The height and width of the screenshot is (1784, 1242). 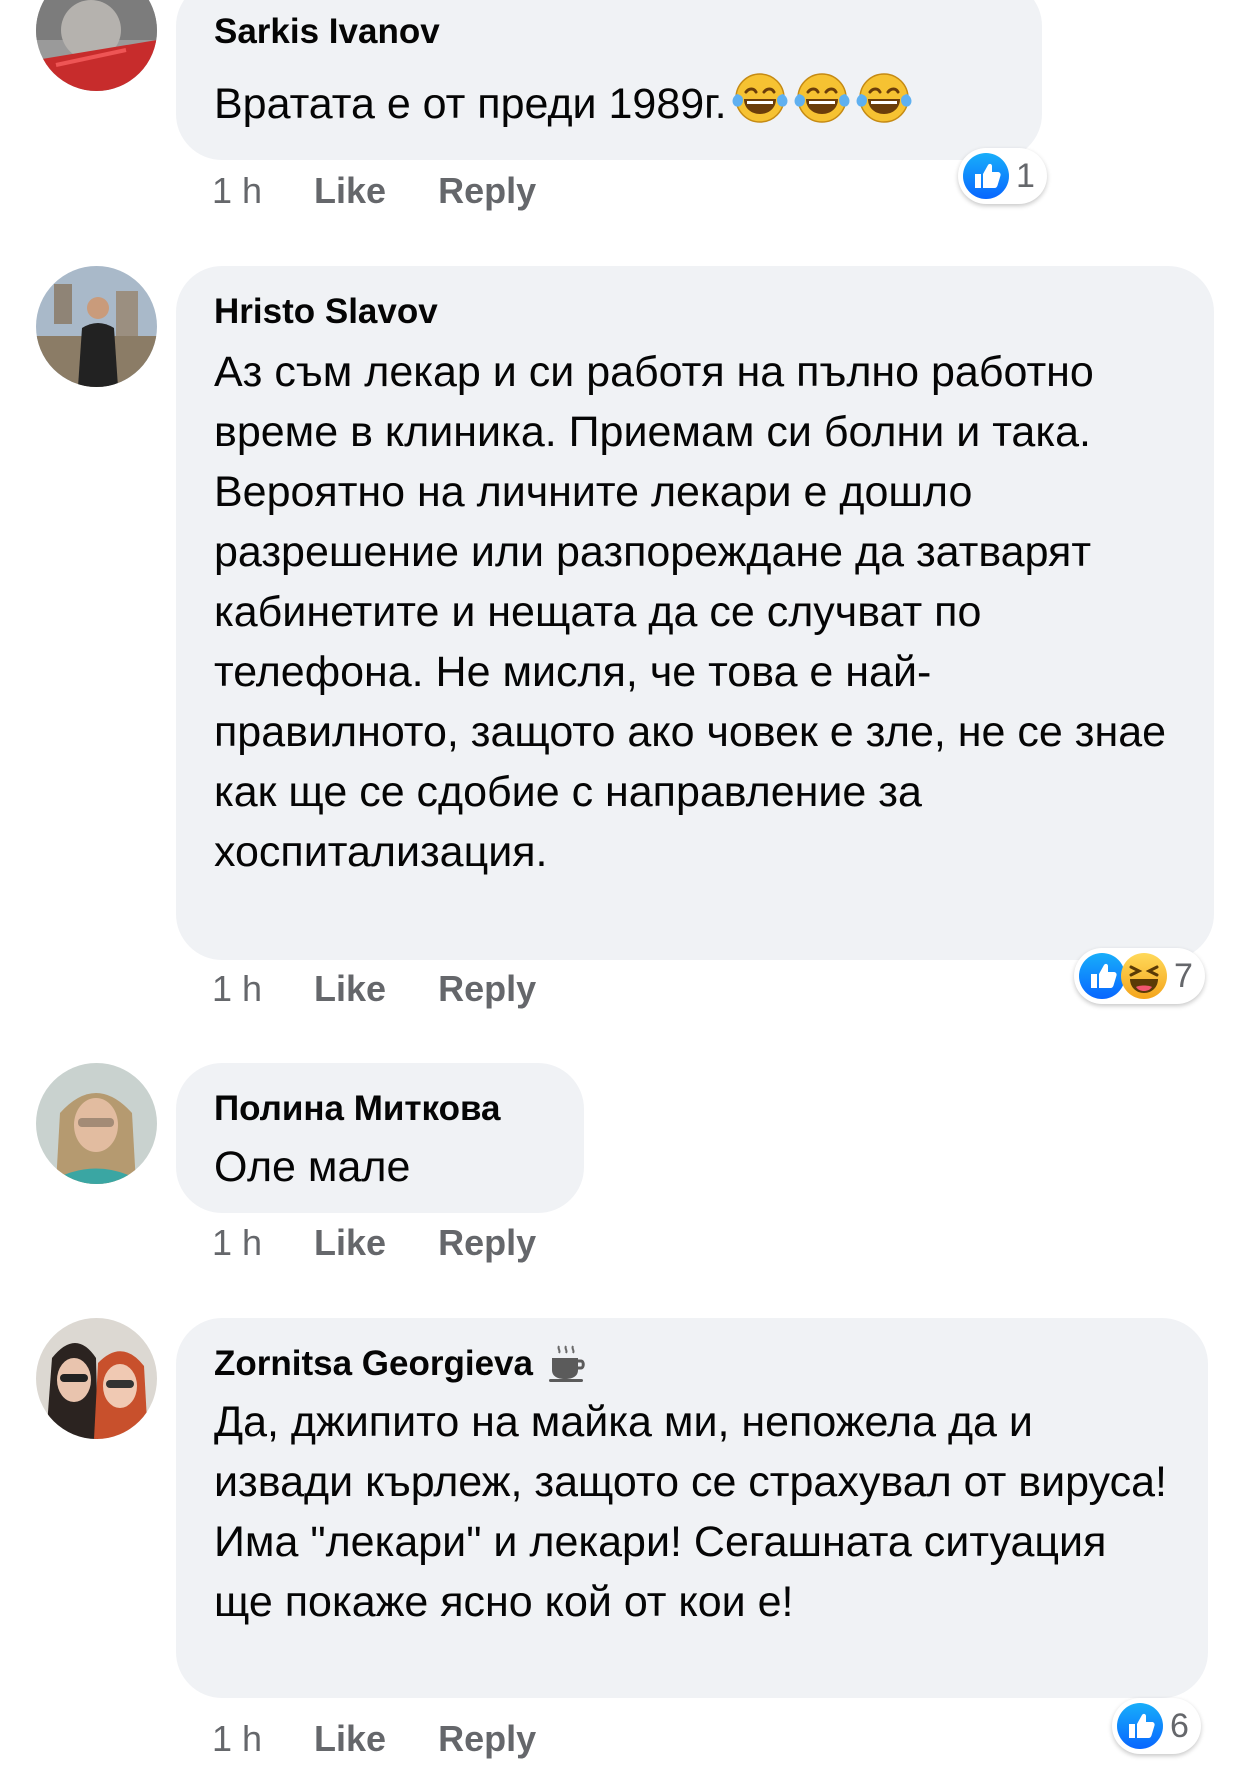 What do you see at coordinates (380, 1109) in the screenshot?
I see `comment-author: Полина Миткова` at bounding box center [380, 1109].